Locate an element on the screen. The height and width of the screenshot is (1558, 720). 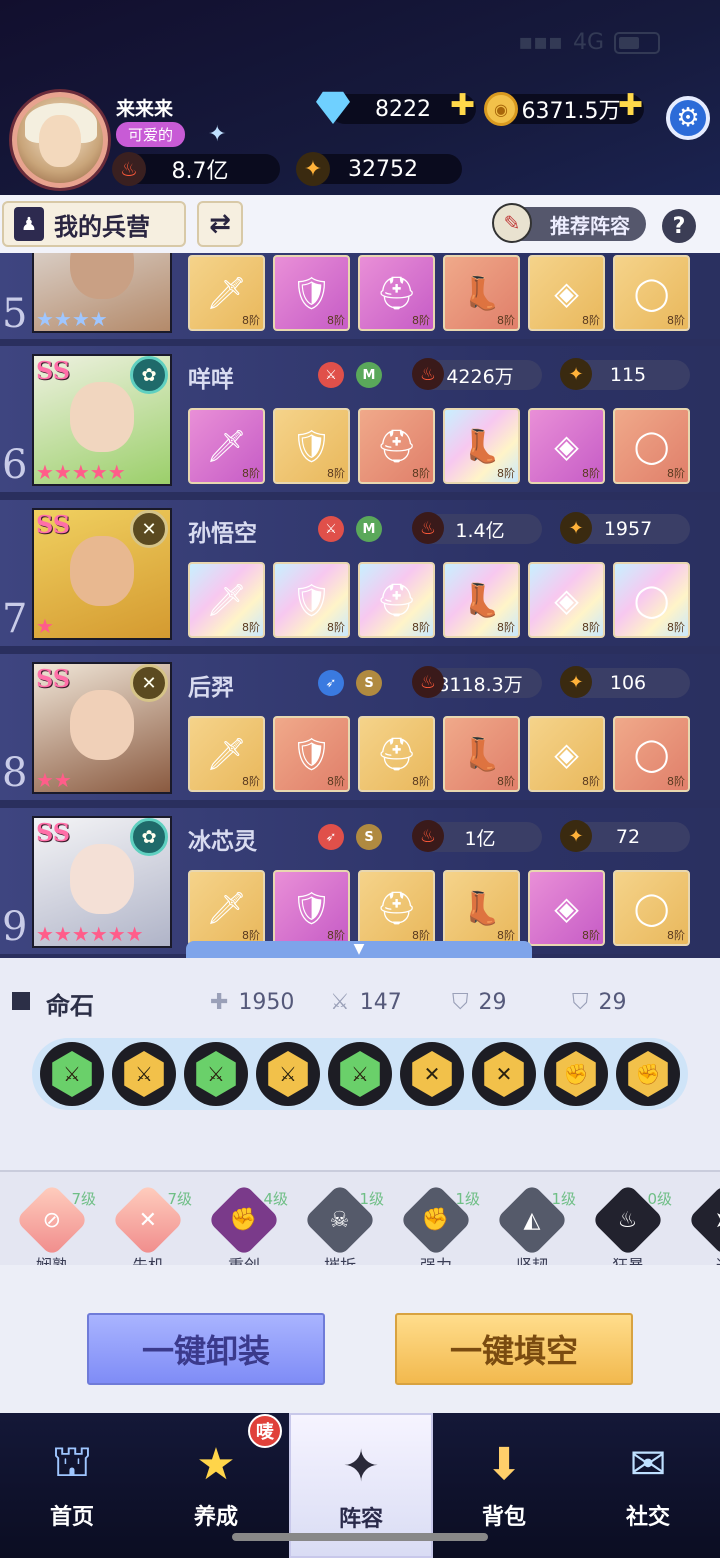
fill-all-button: 一键填空 is located at coordinates (514, 1349).